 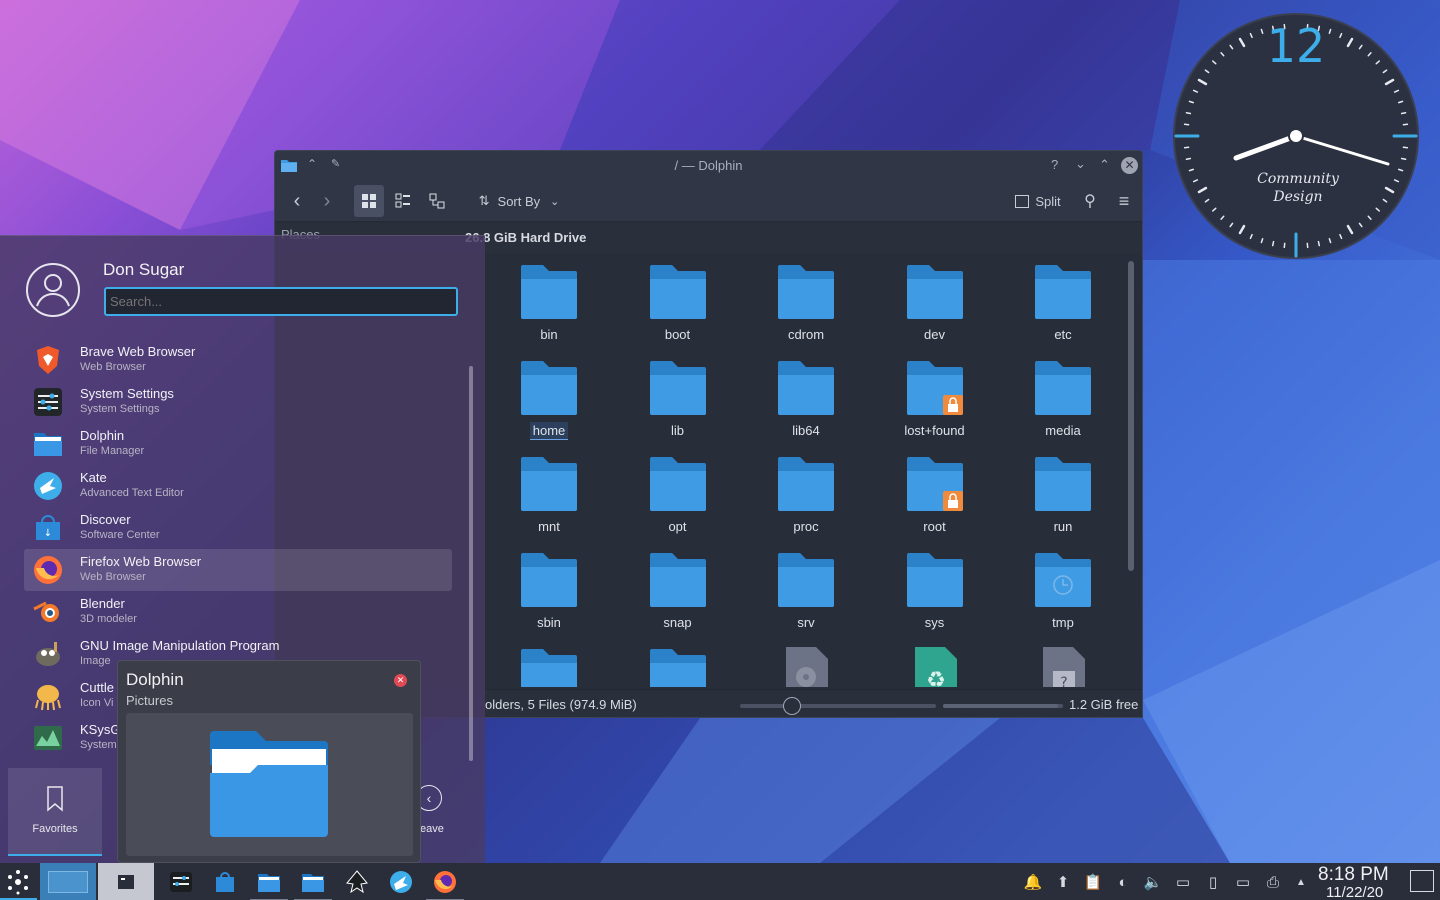 I want to click on display-icon: ▭, so click(x=1243, y=882).